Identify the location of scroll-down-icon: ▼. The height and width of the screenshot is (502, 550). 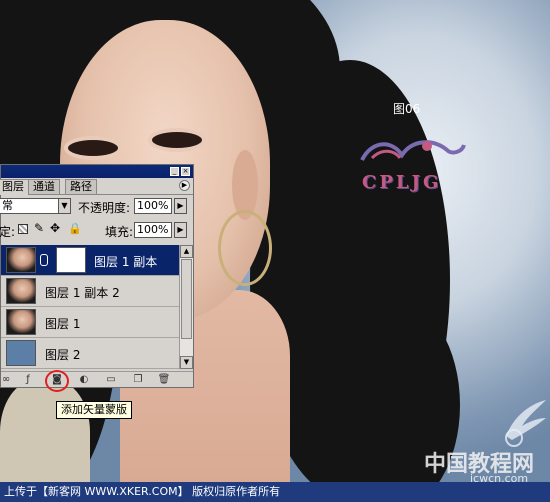
(186, 362).